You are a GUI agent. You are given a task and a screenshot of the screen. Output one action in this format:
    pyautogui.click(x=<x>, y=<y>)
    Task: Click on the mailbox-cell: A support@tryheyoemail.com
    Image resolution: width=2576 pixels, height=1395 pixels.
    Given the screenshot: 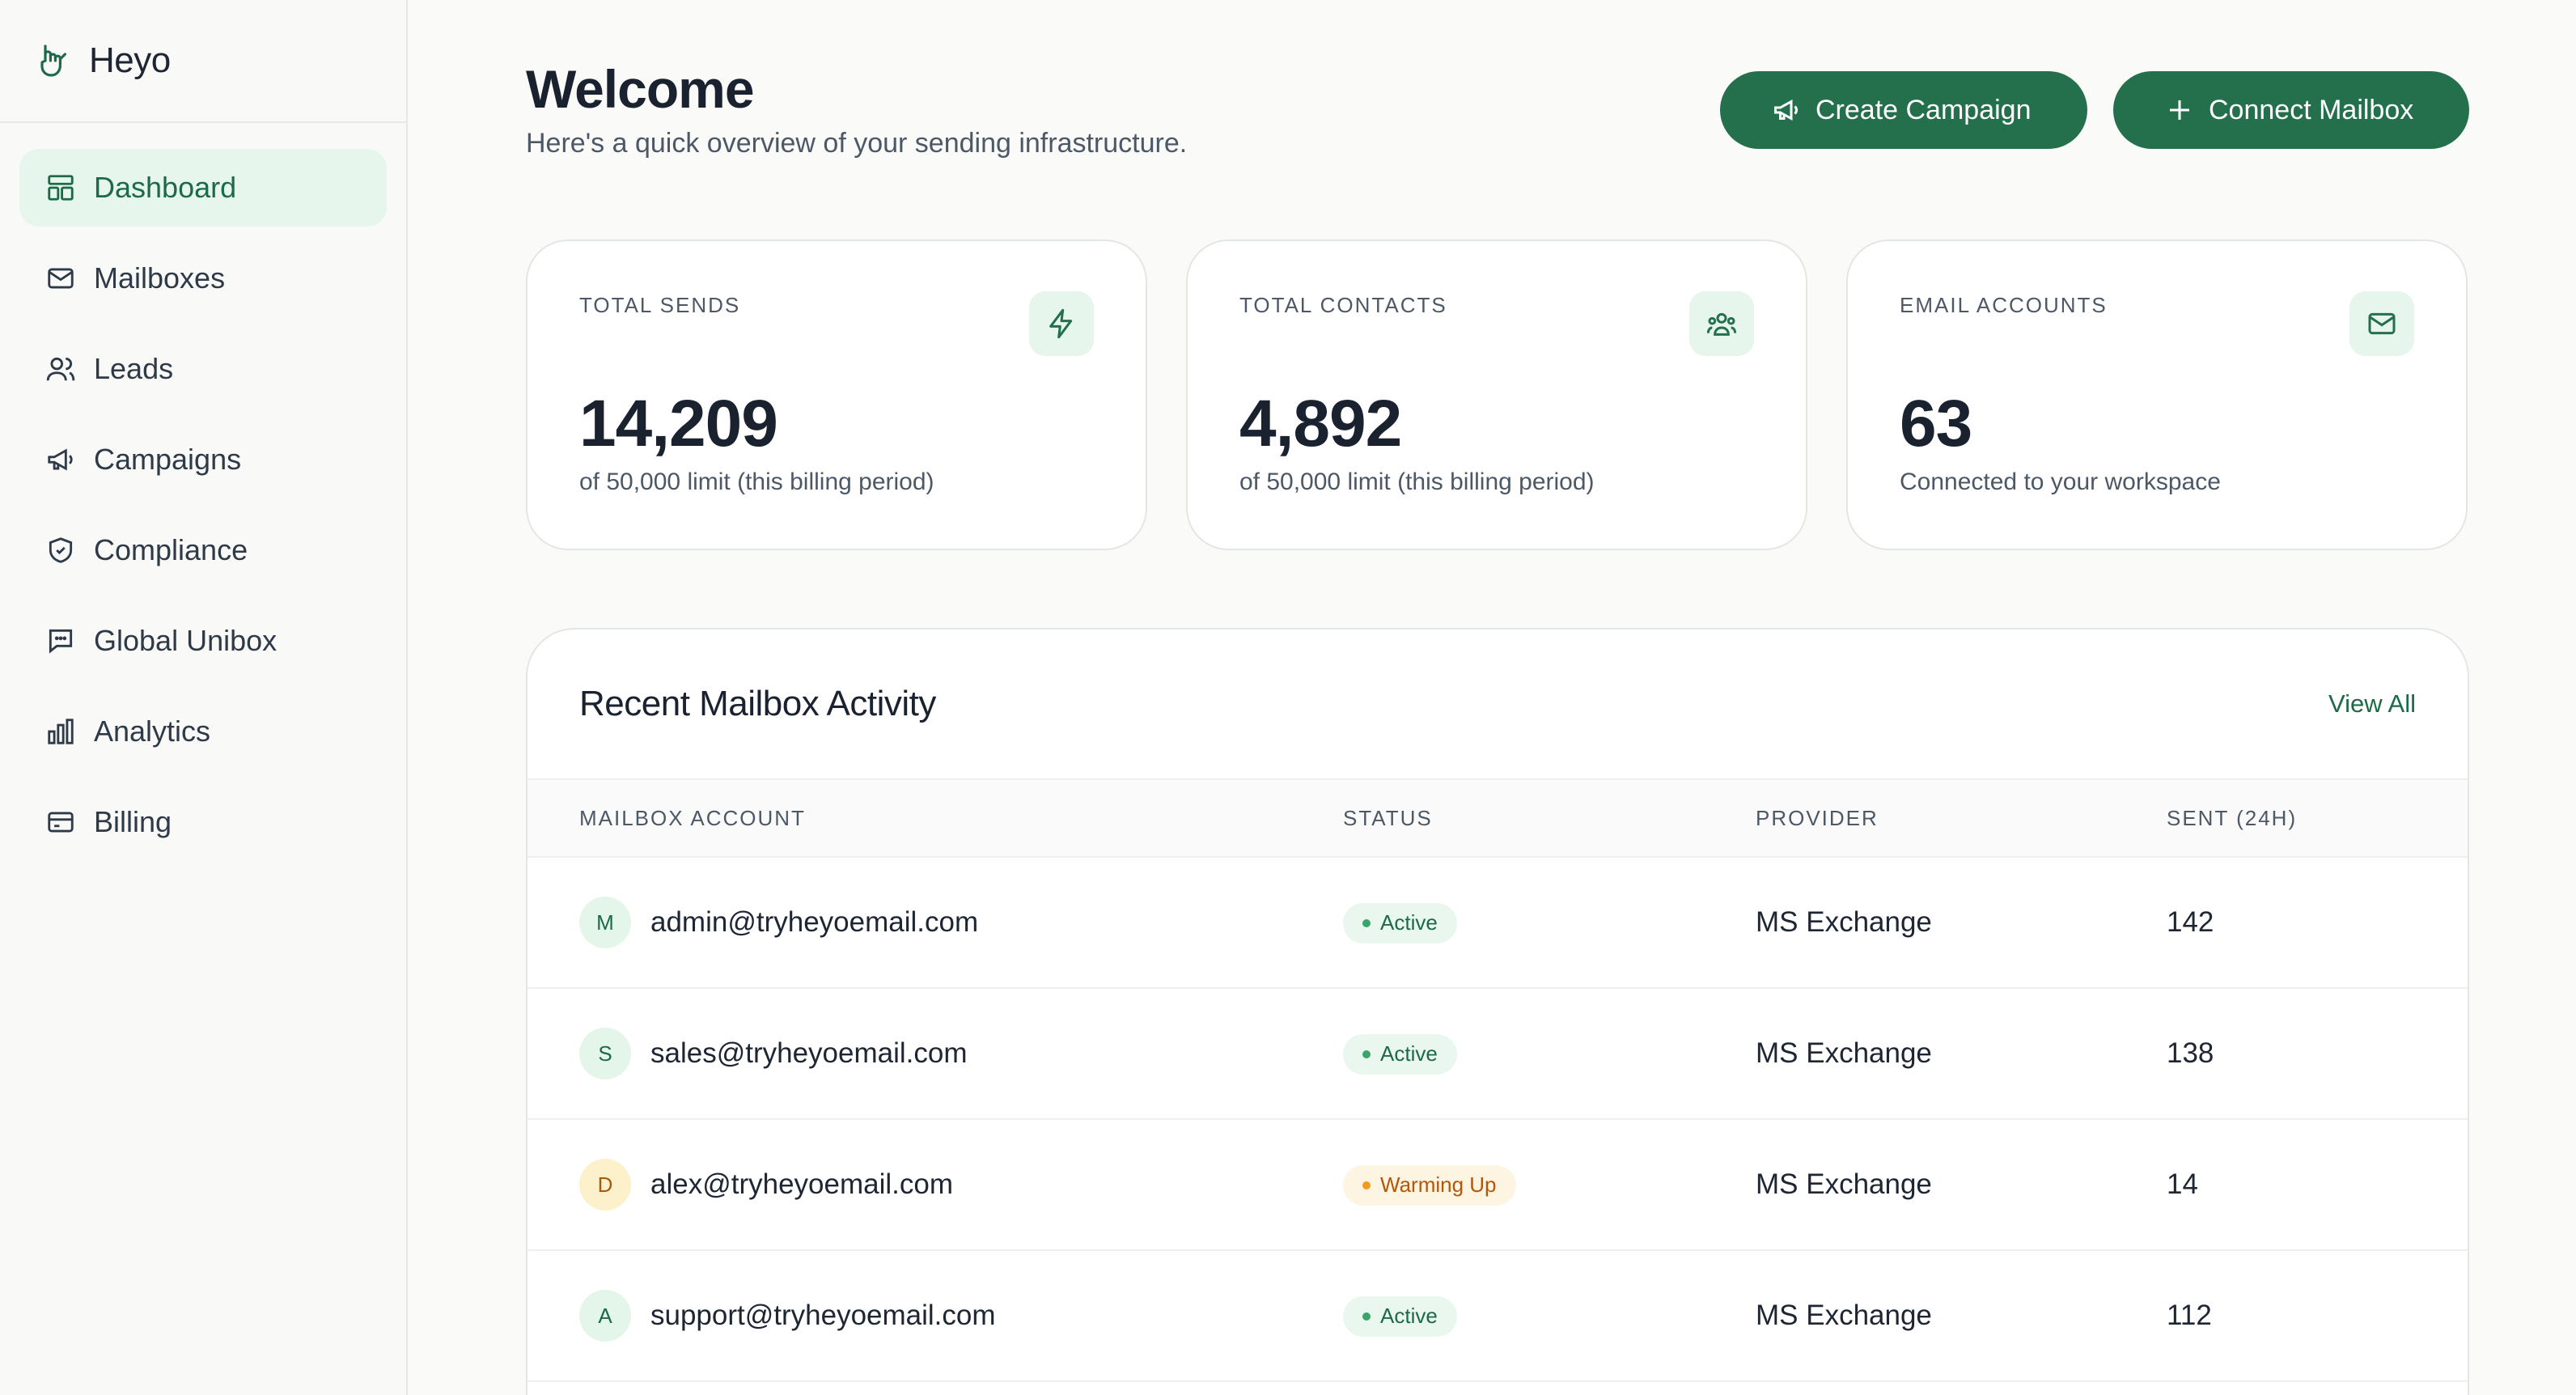 What is the action you would take?
    pyautogui.click(x=961, y=1316)
    